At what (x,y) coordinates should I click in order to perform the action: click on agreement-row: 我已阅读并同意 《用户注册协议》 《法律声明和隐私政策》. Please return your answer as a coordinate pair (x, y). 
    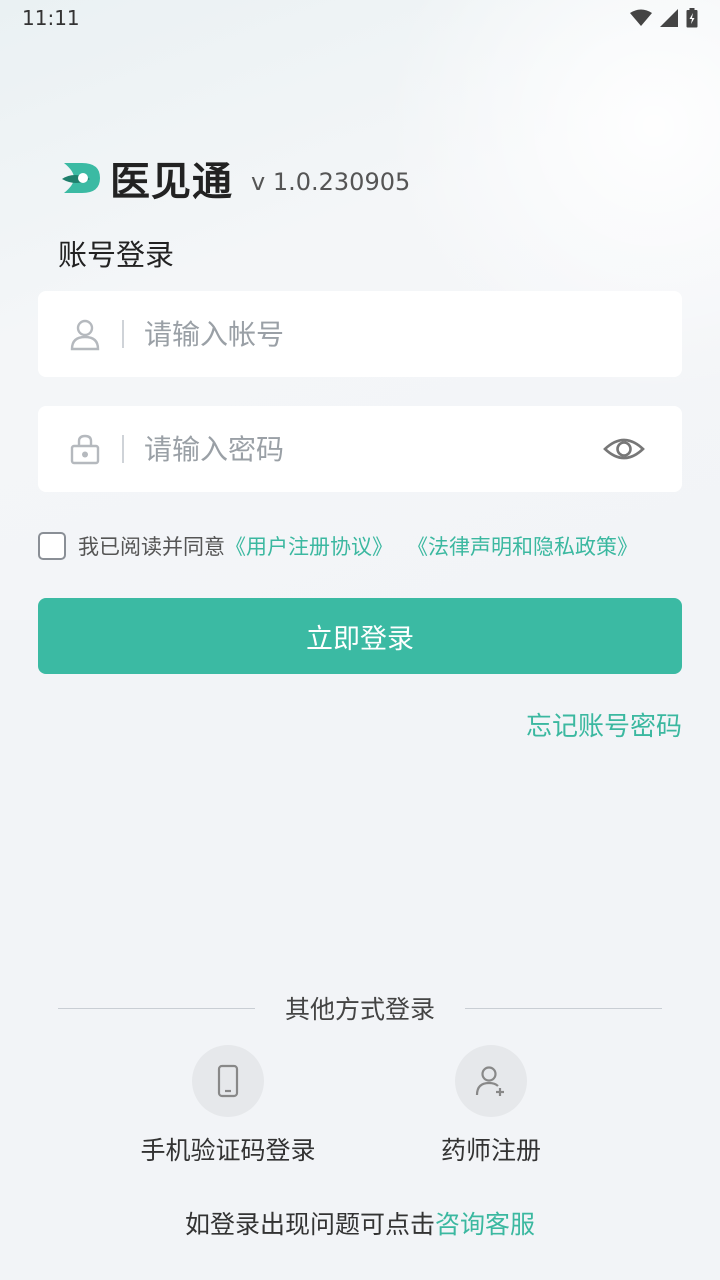
    Looking at the image, I should click on (338, 546).